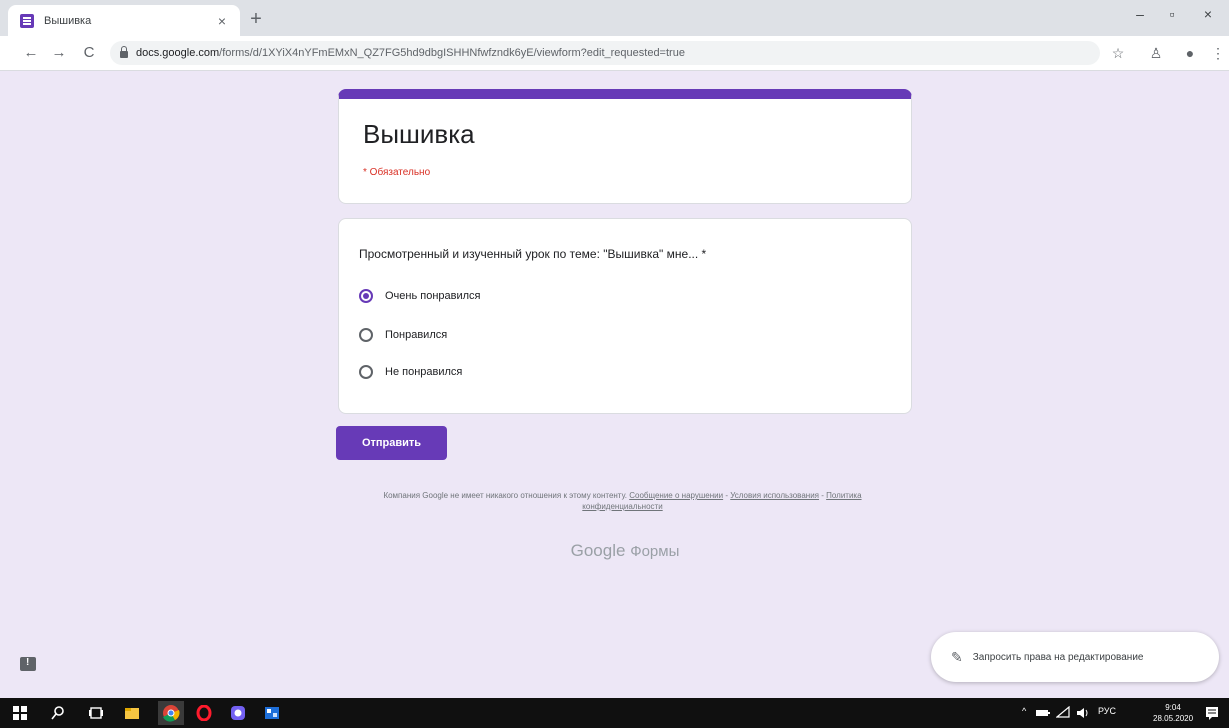 This screenshot has width=1229, height=728. I want to click on forward-button: →, so click(59, 53).